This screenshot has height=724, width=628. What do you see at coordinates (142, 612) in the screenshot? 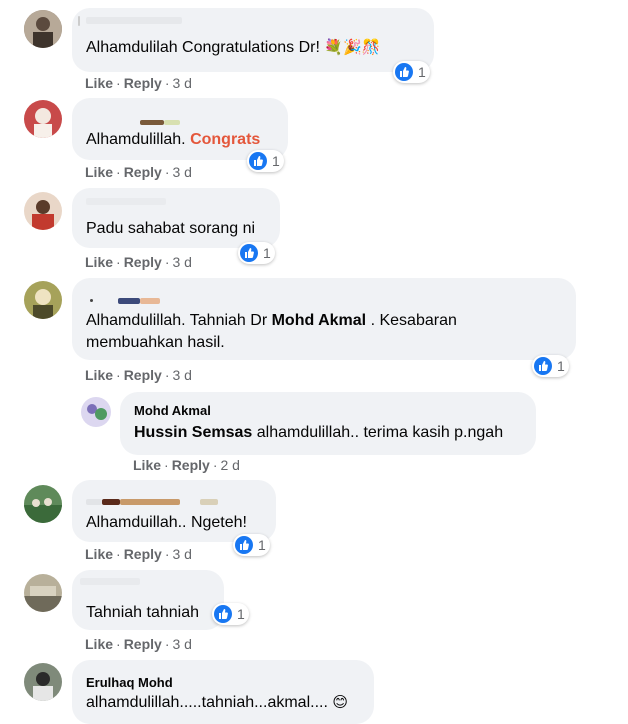
I see `comment-text: Tahniah tahniah` at bounding box center [142, 612].